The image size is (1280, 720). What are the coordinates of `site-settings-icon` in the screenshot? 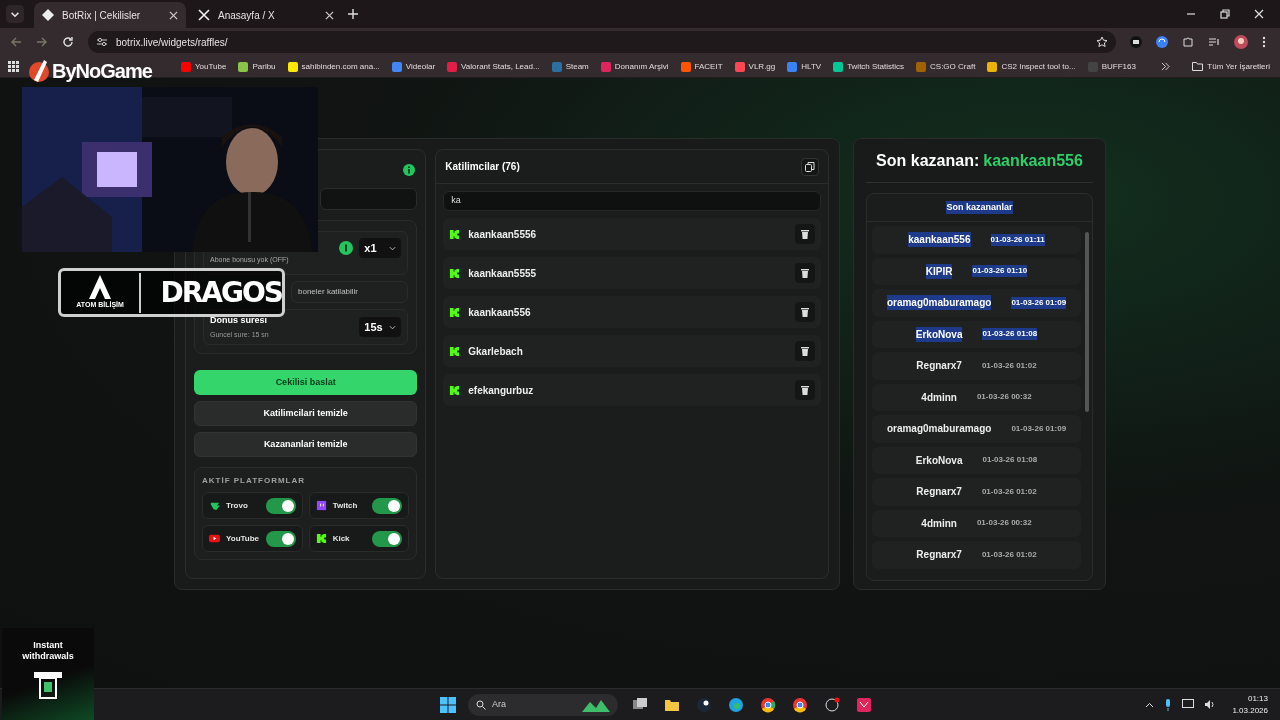 It's located at (102, 42).